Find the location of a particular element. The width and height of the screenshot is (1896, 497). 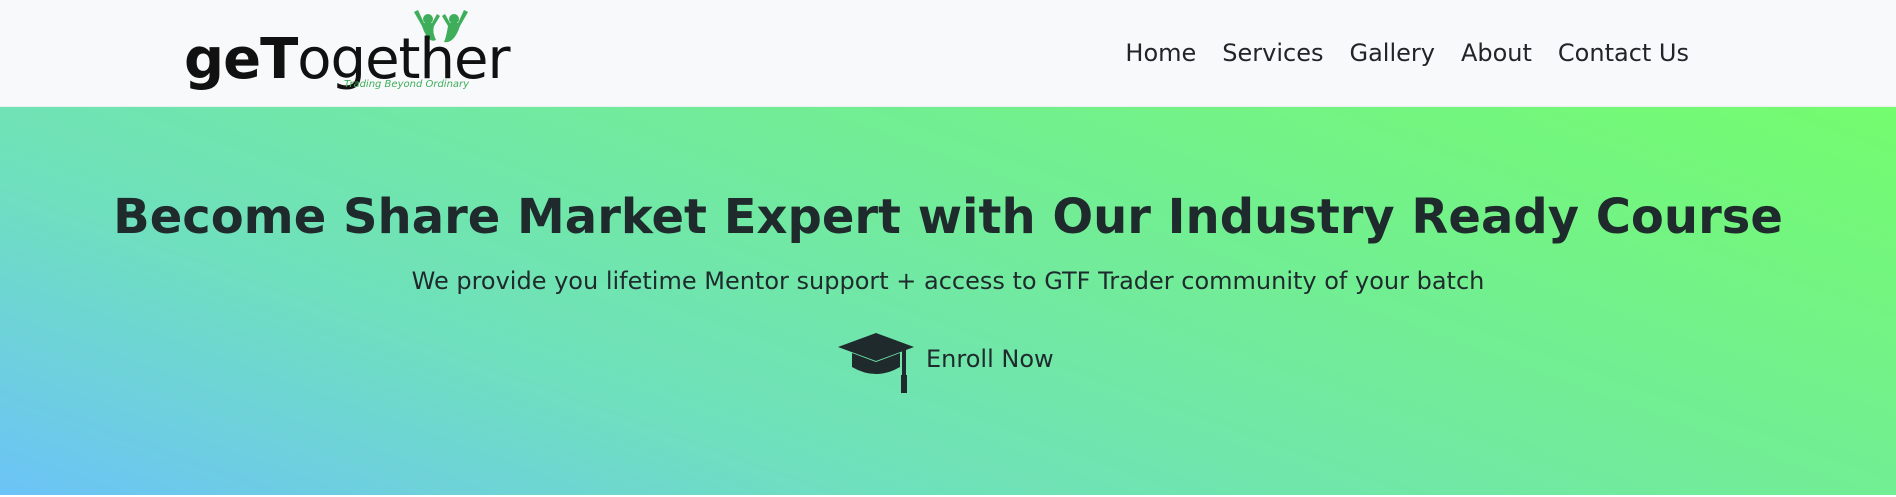

nav-item-home: Home is located at coordinates (1160, 53).